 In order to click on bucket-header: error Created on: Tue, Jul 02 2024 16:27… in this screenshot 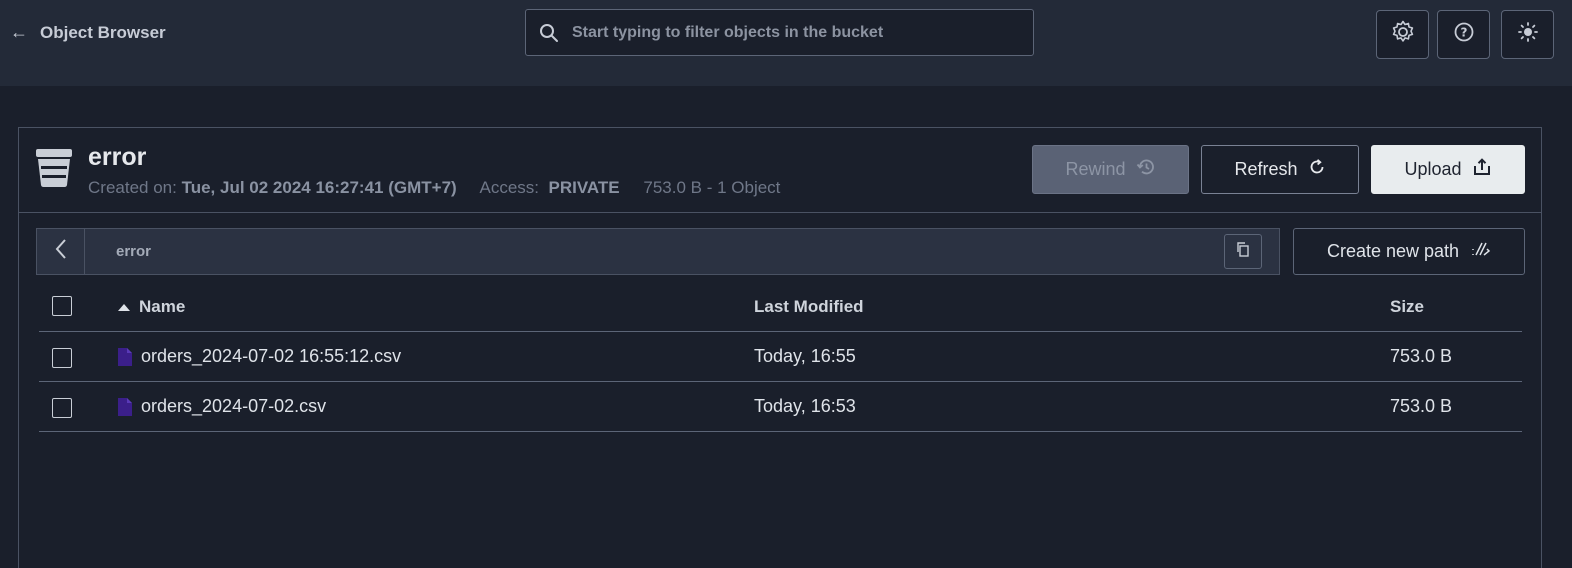, I will do `click(780, 170)`.